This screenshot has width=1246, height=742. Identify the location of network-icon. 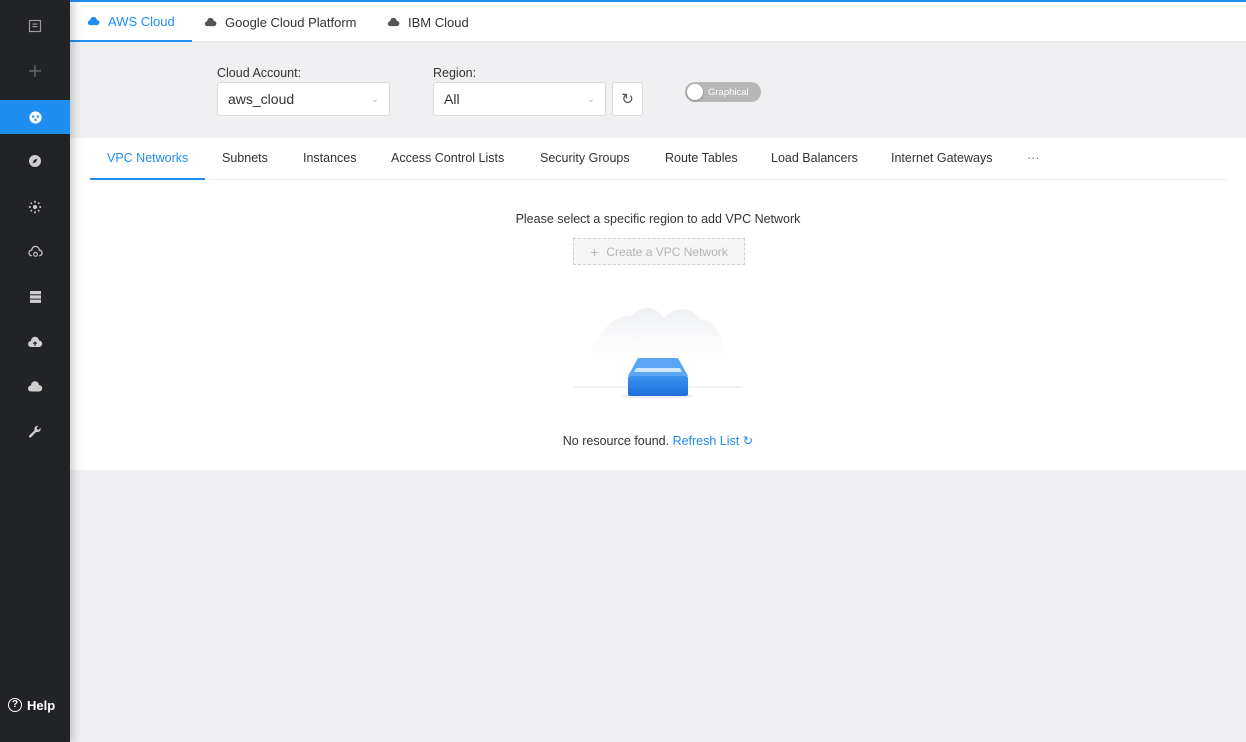
(35, 117).